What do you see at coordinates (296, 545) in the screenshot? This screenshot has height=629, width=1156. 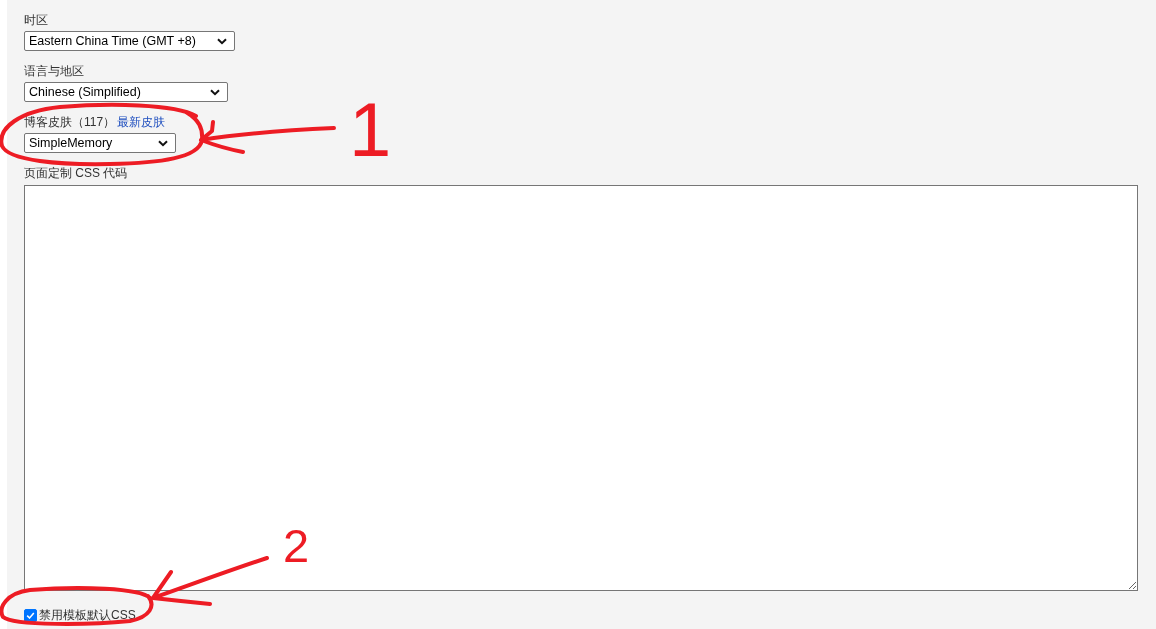 I see `annotation-number: 2` at bounding box center [296, 545].